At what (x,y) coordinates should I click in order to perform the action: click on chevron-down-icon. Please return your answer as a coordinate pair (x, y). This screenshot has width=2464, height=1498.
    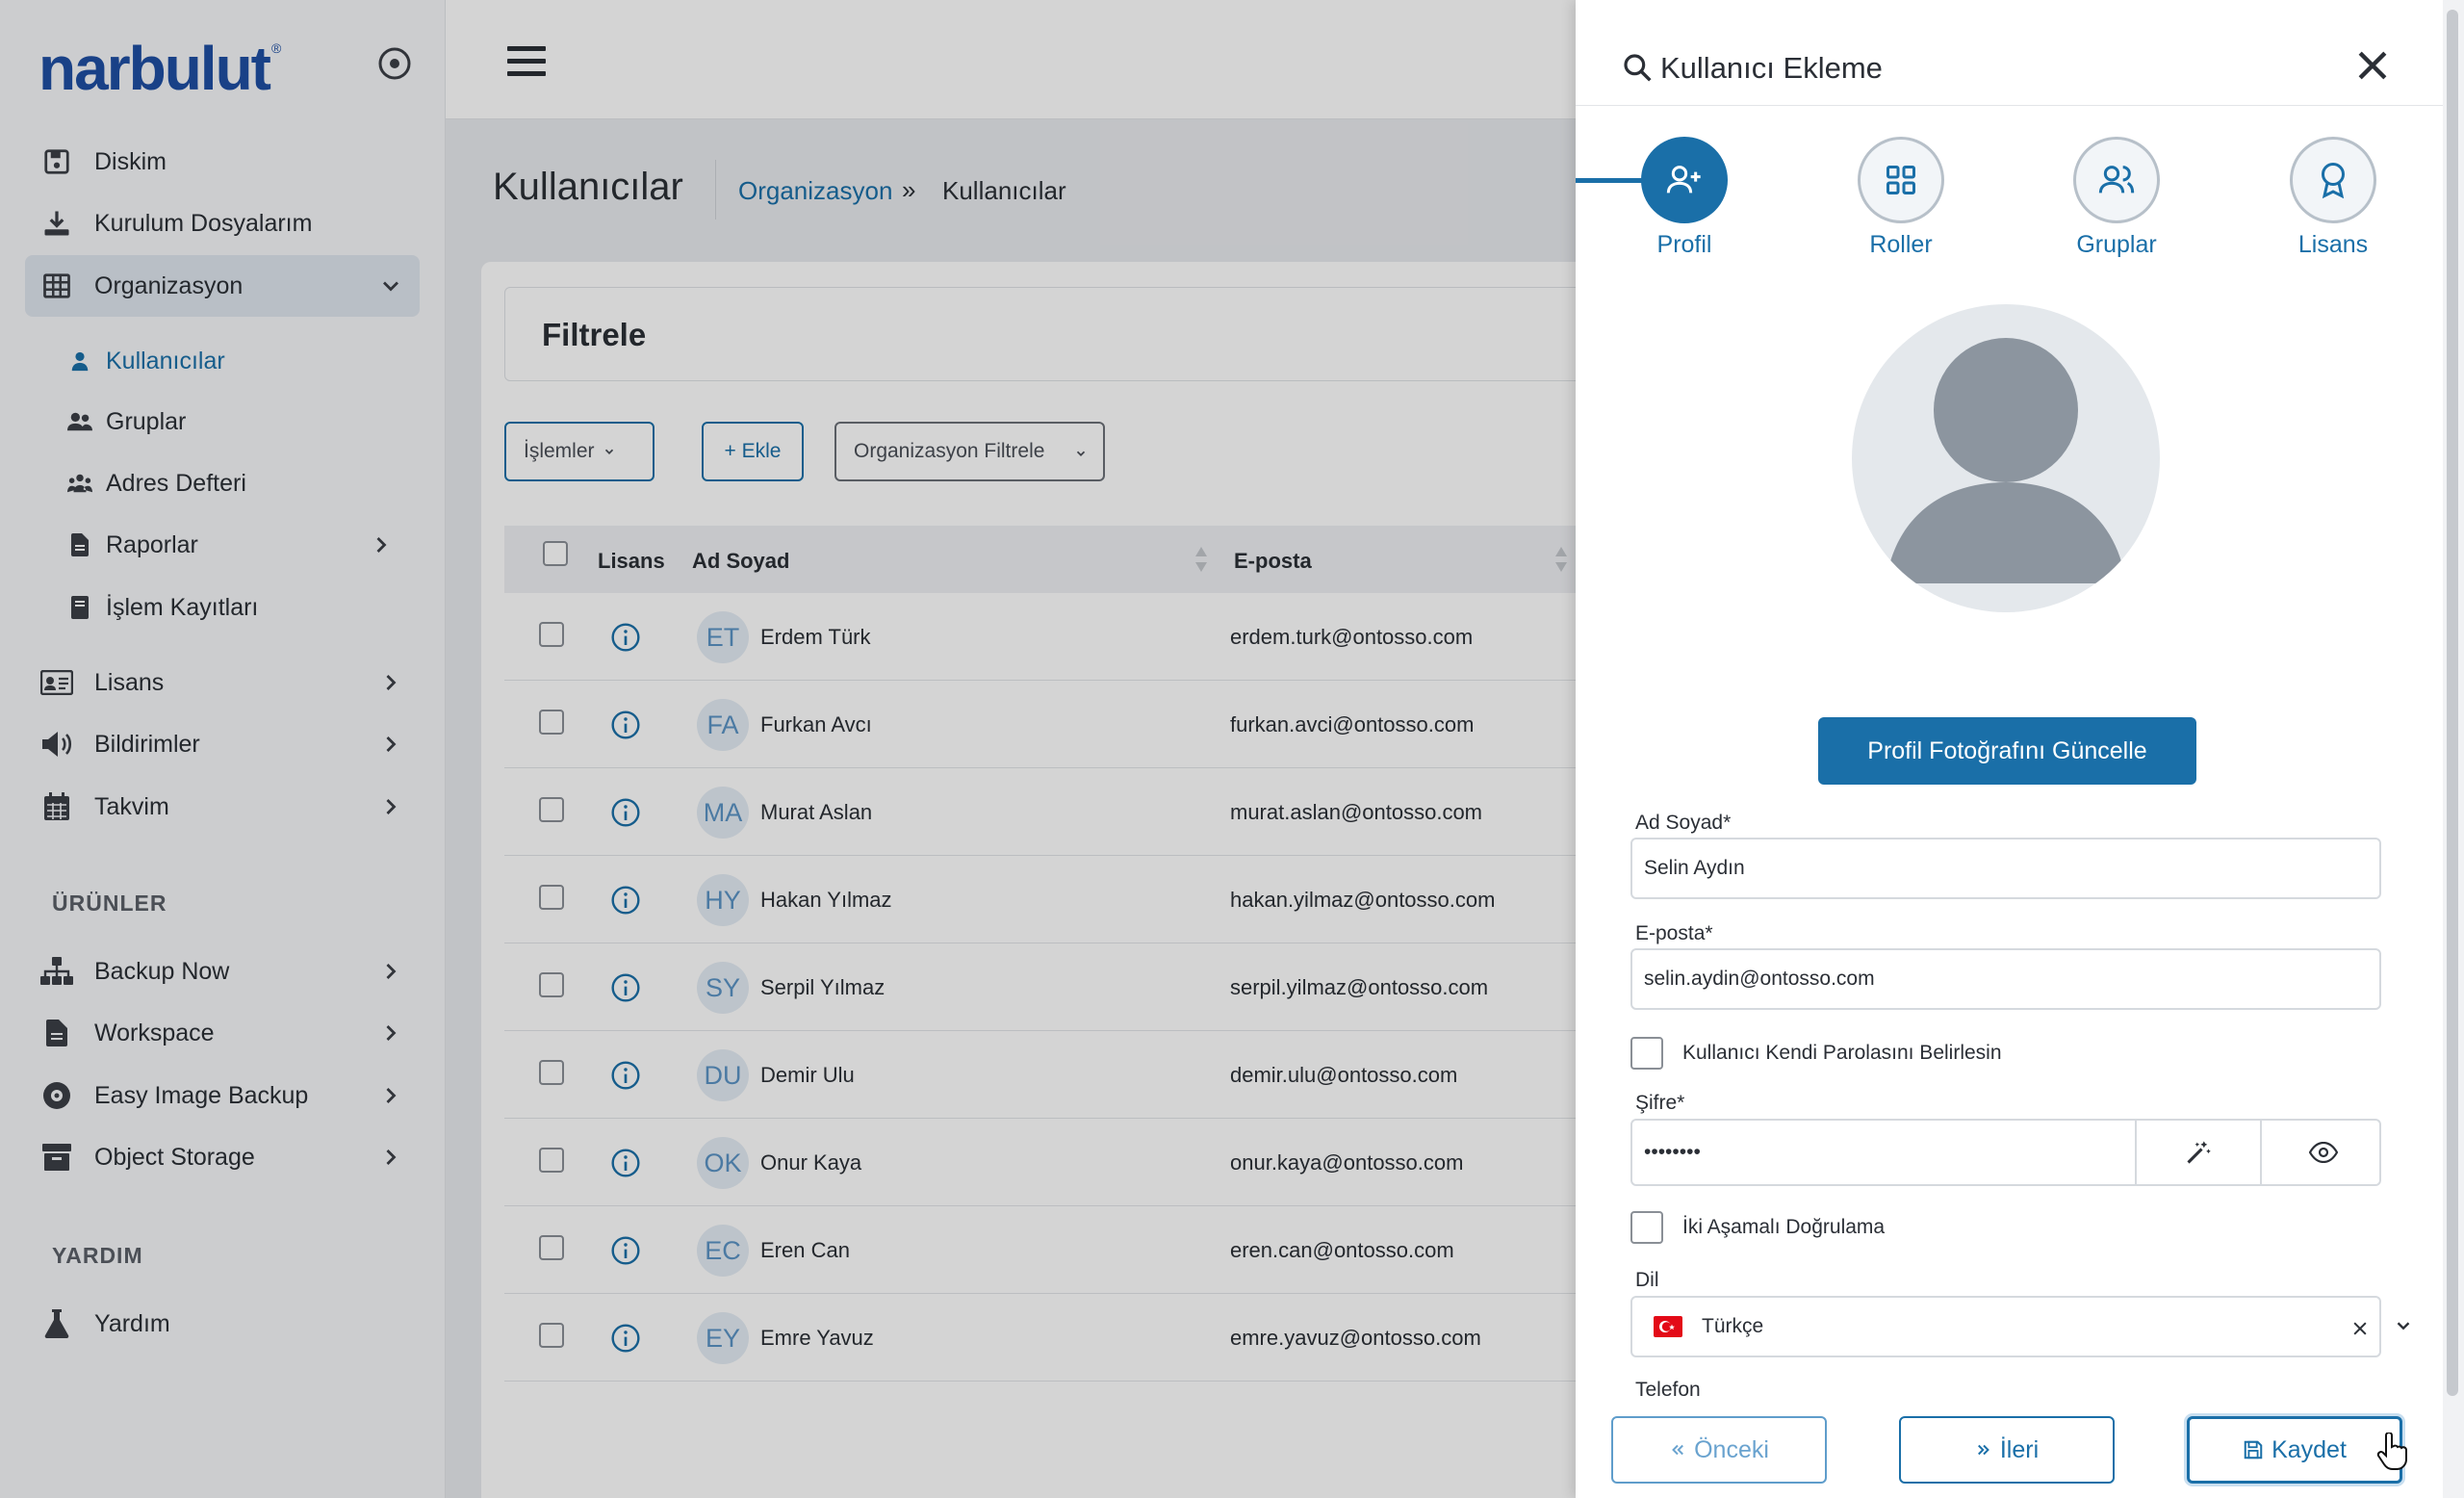
    Looking at the image, I should click on (2403, 1325).